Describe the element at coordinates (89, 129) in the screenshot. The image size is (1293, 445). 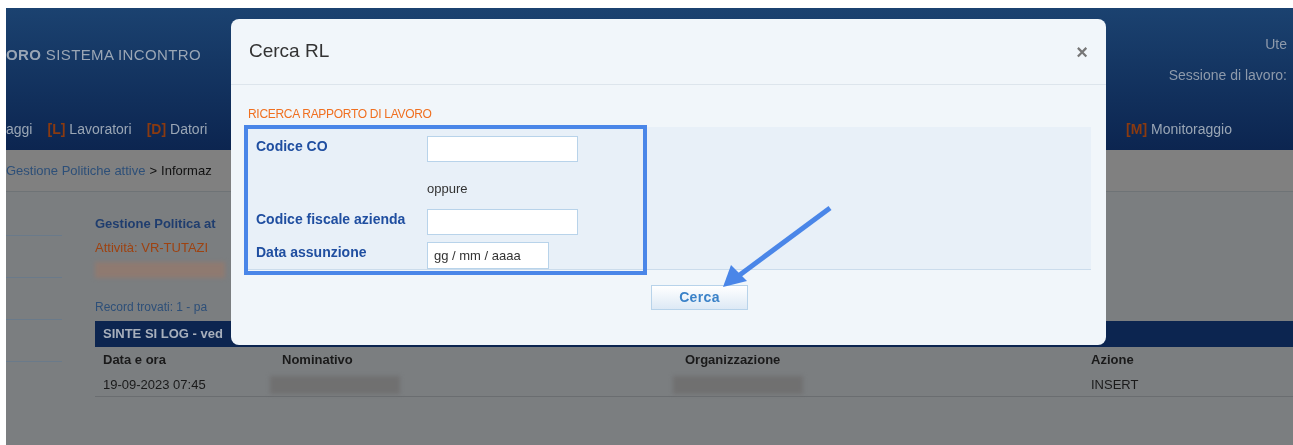
I see `nav-link: [L] Lavoratori` at that location.